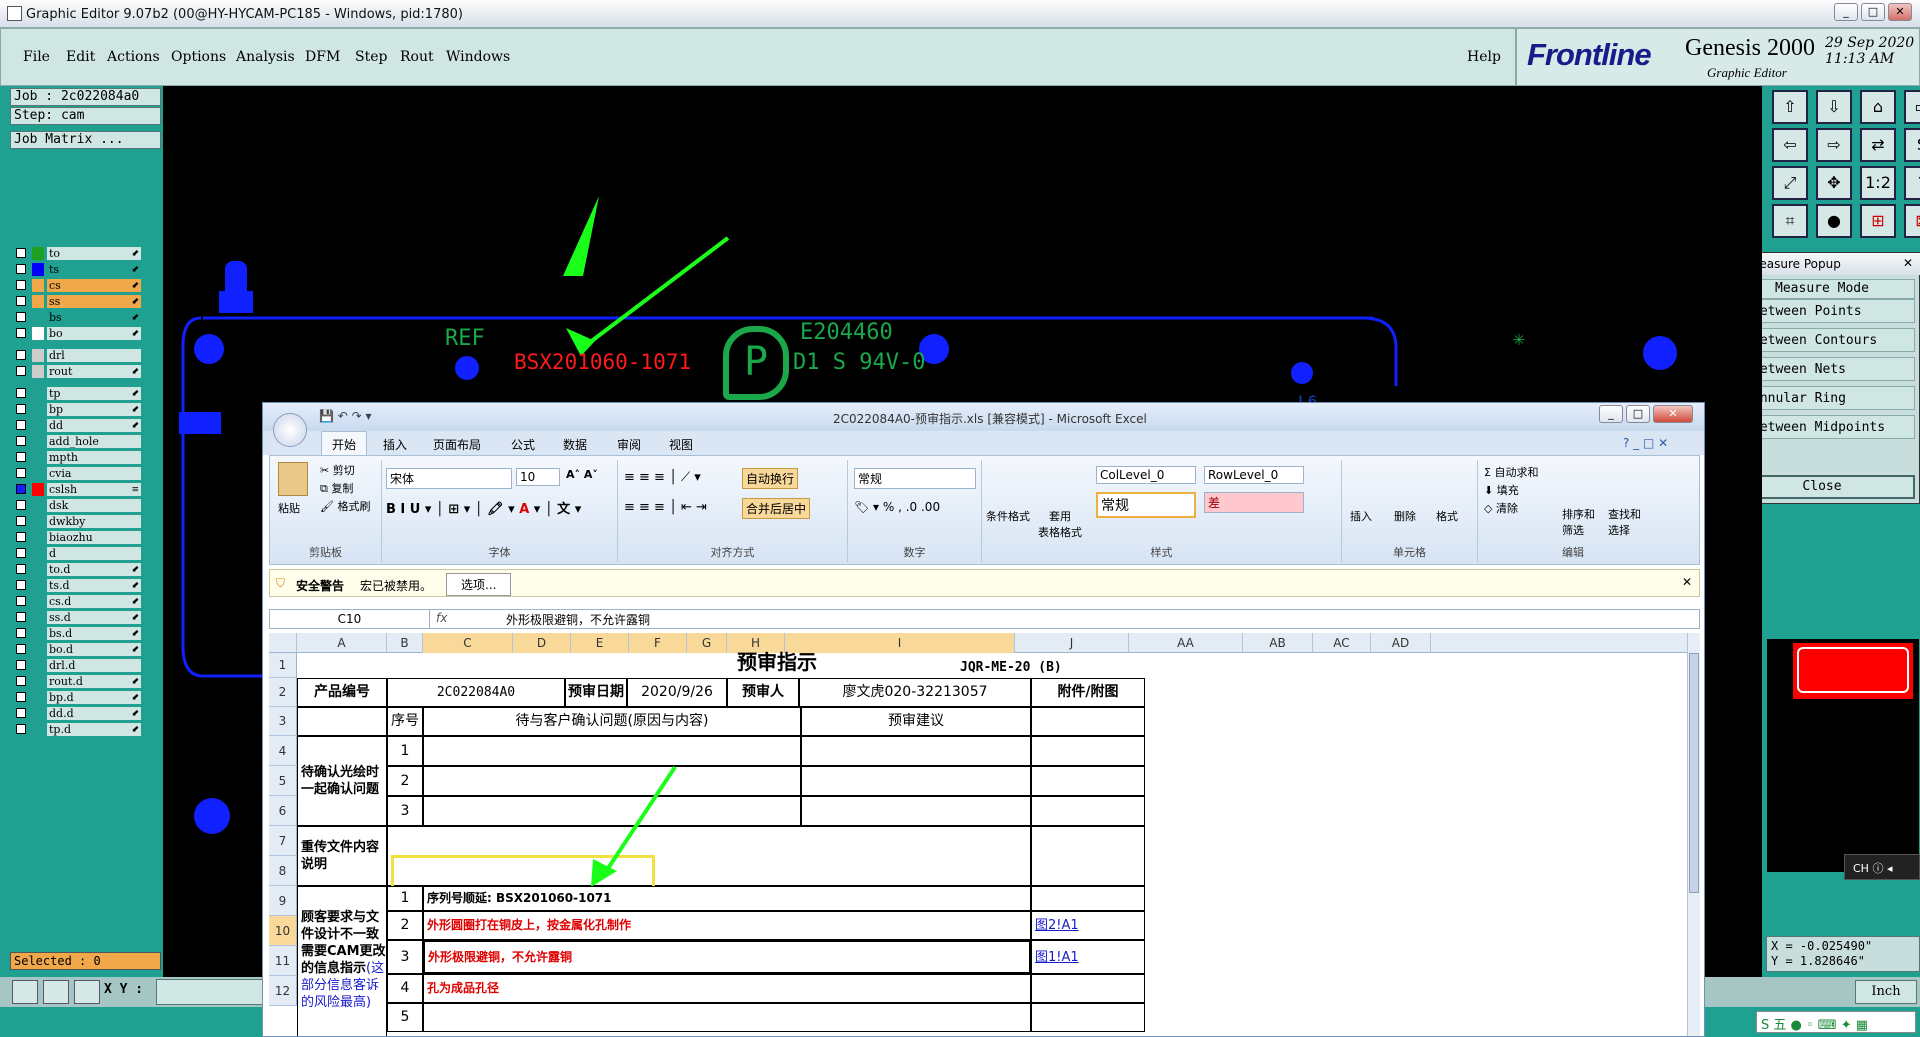 This screenshot has width=1920, height=1037. I want to click on layer-name: bo.d ⬋, so click(94, 649).